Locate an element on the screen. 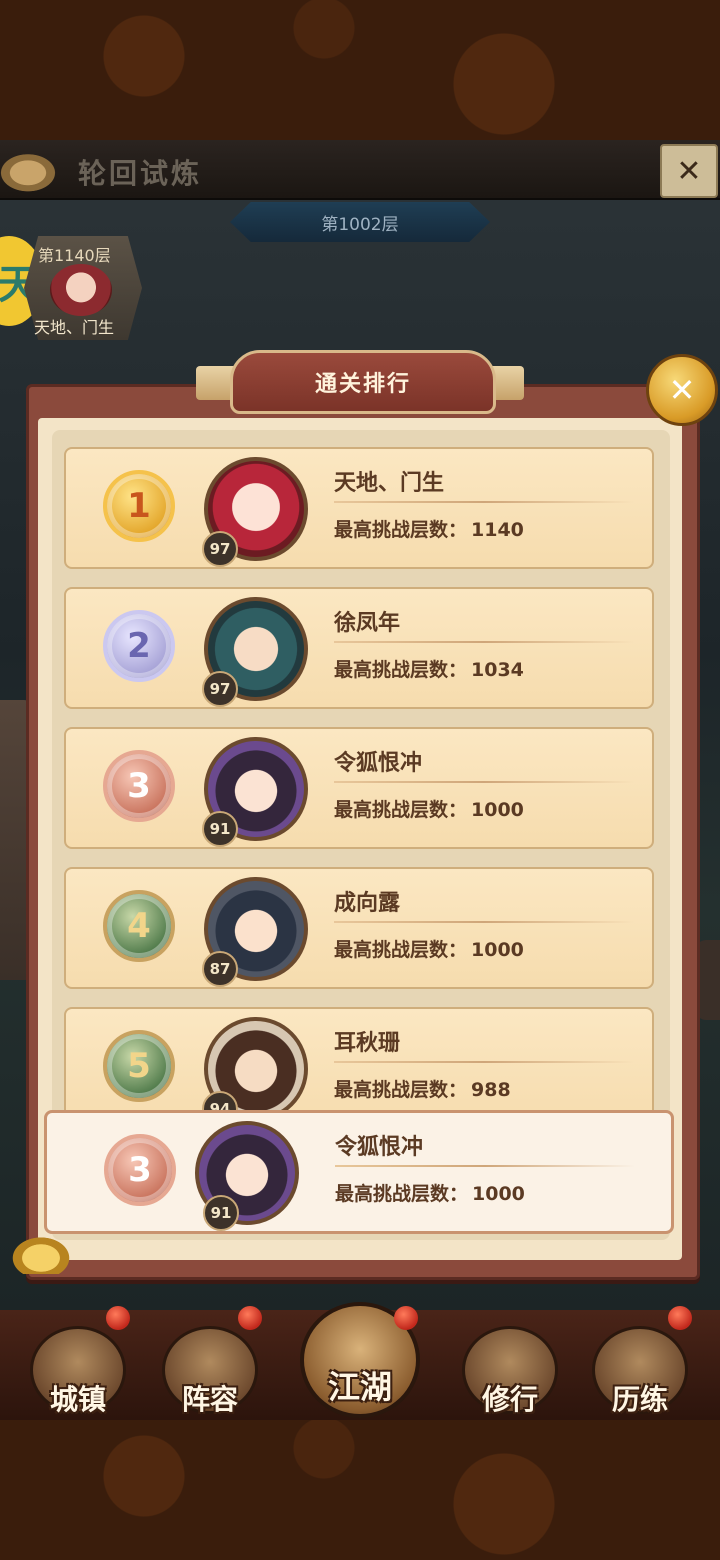 Image resolution: width=720 pixels, height=1560 pixels. score-value: 988 is located at coordinates (491, 1090).